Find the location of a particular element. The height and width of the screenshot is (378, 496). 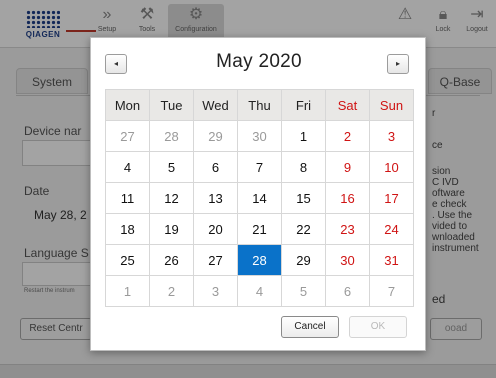

day-cell: 8 is located at coordinates (303, 167).